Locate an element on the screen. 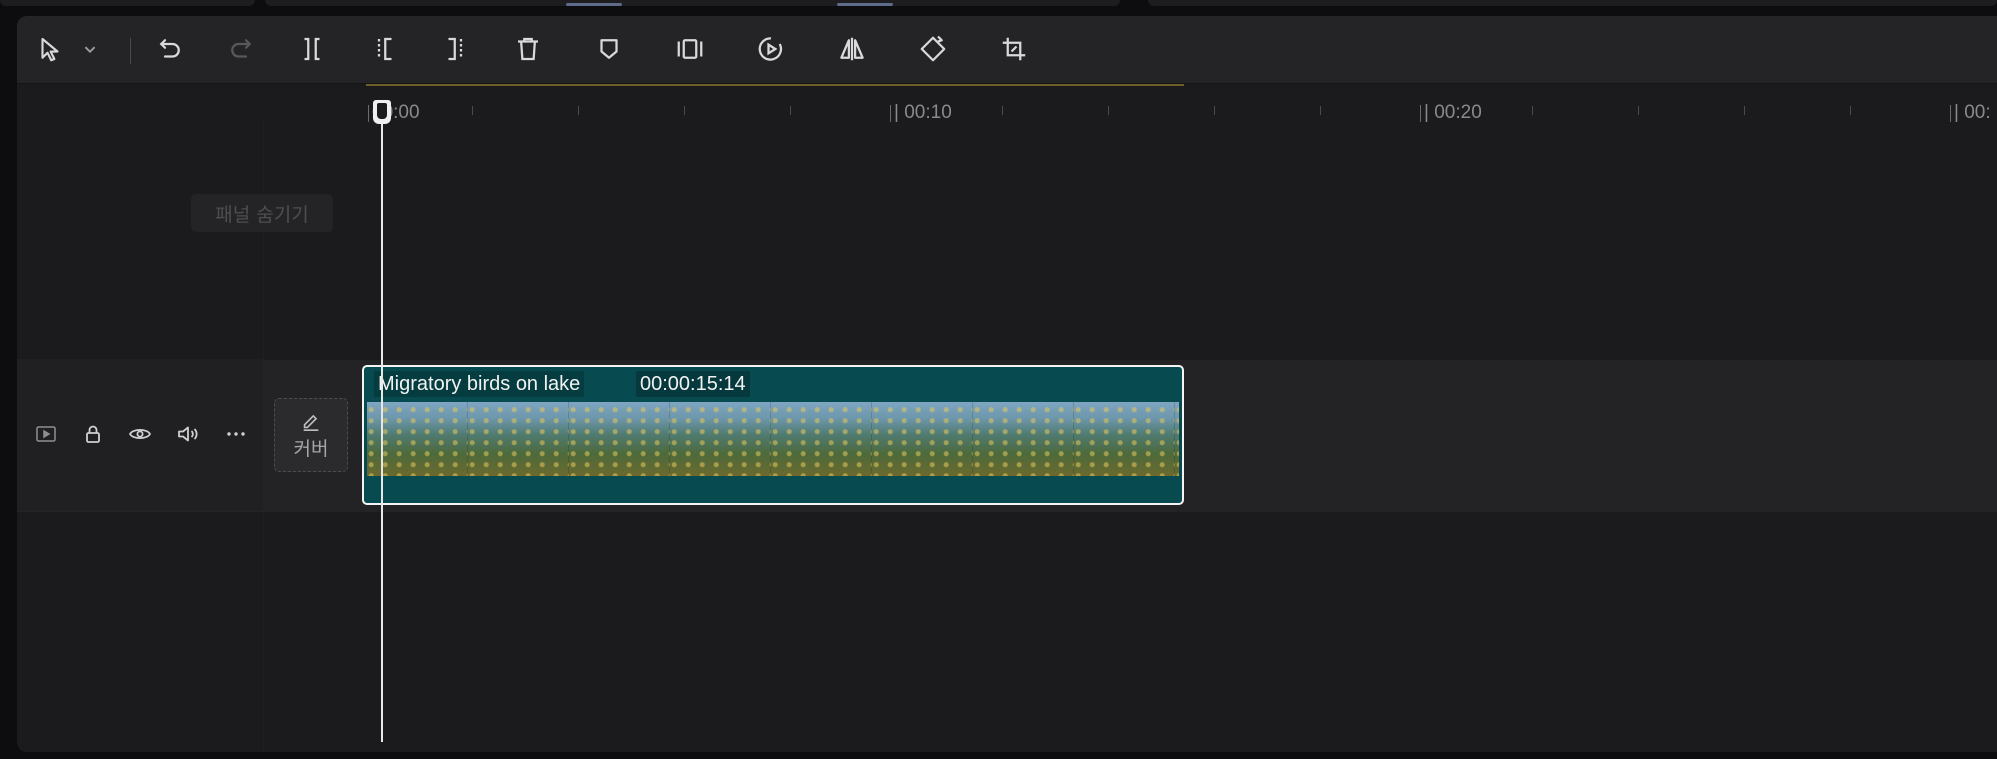  window-top-strip is located at coordinates (998, 5).